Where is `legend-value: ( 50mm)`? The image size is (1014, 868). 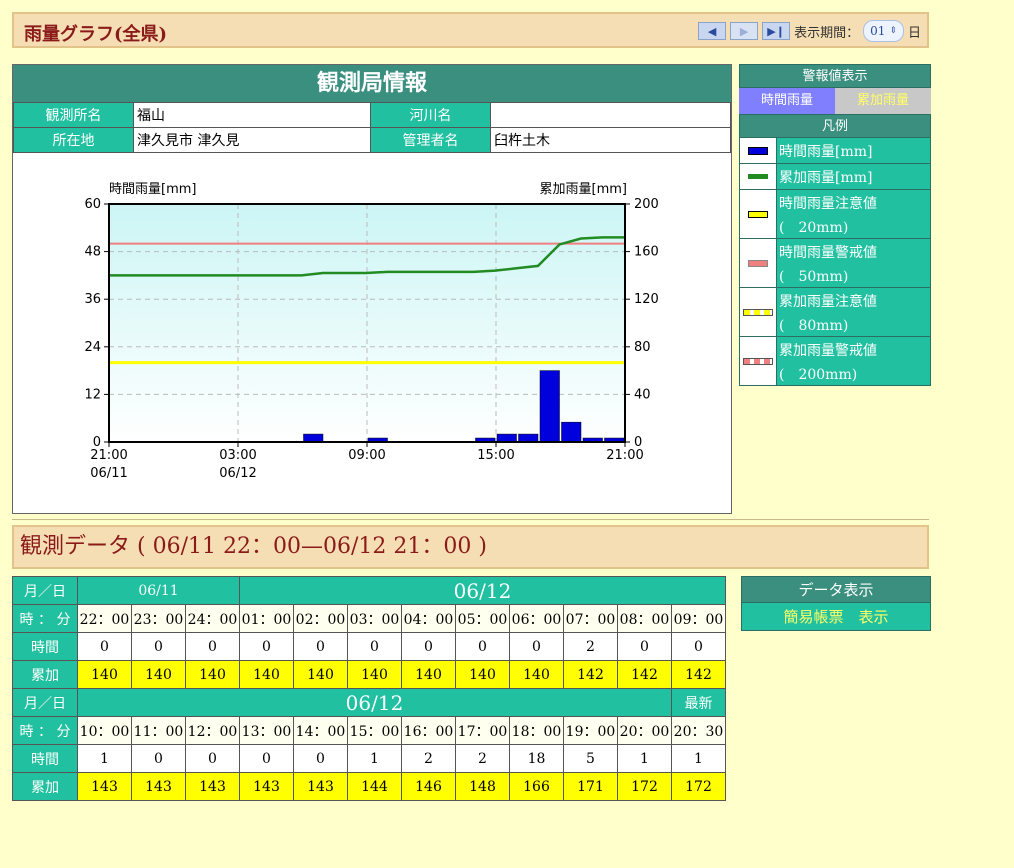 legend-value: ( 50mm) is located at coordinates (814, 277).